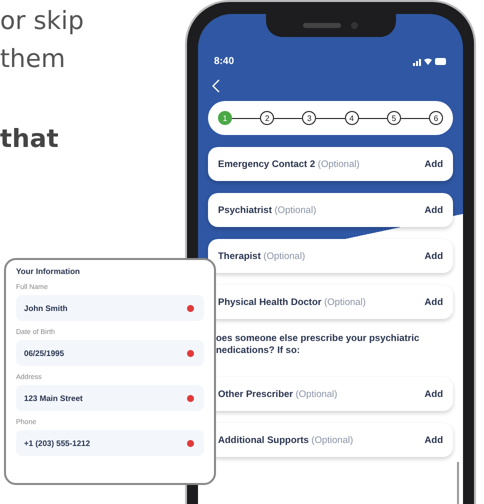  Describe the element at coordinates (262, 256) in the screenshot. I see `entry-title: Therapist (Optional)` at that location.